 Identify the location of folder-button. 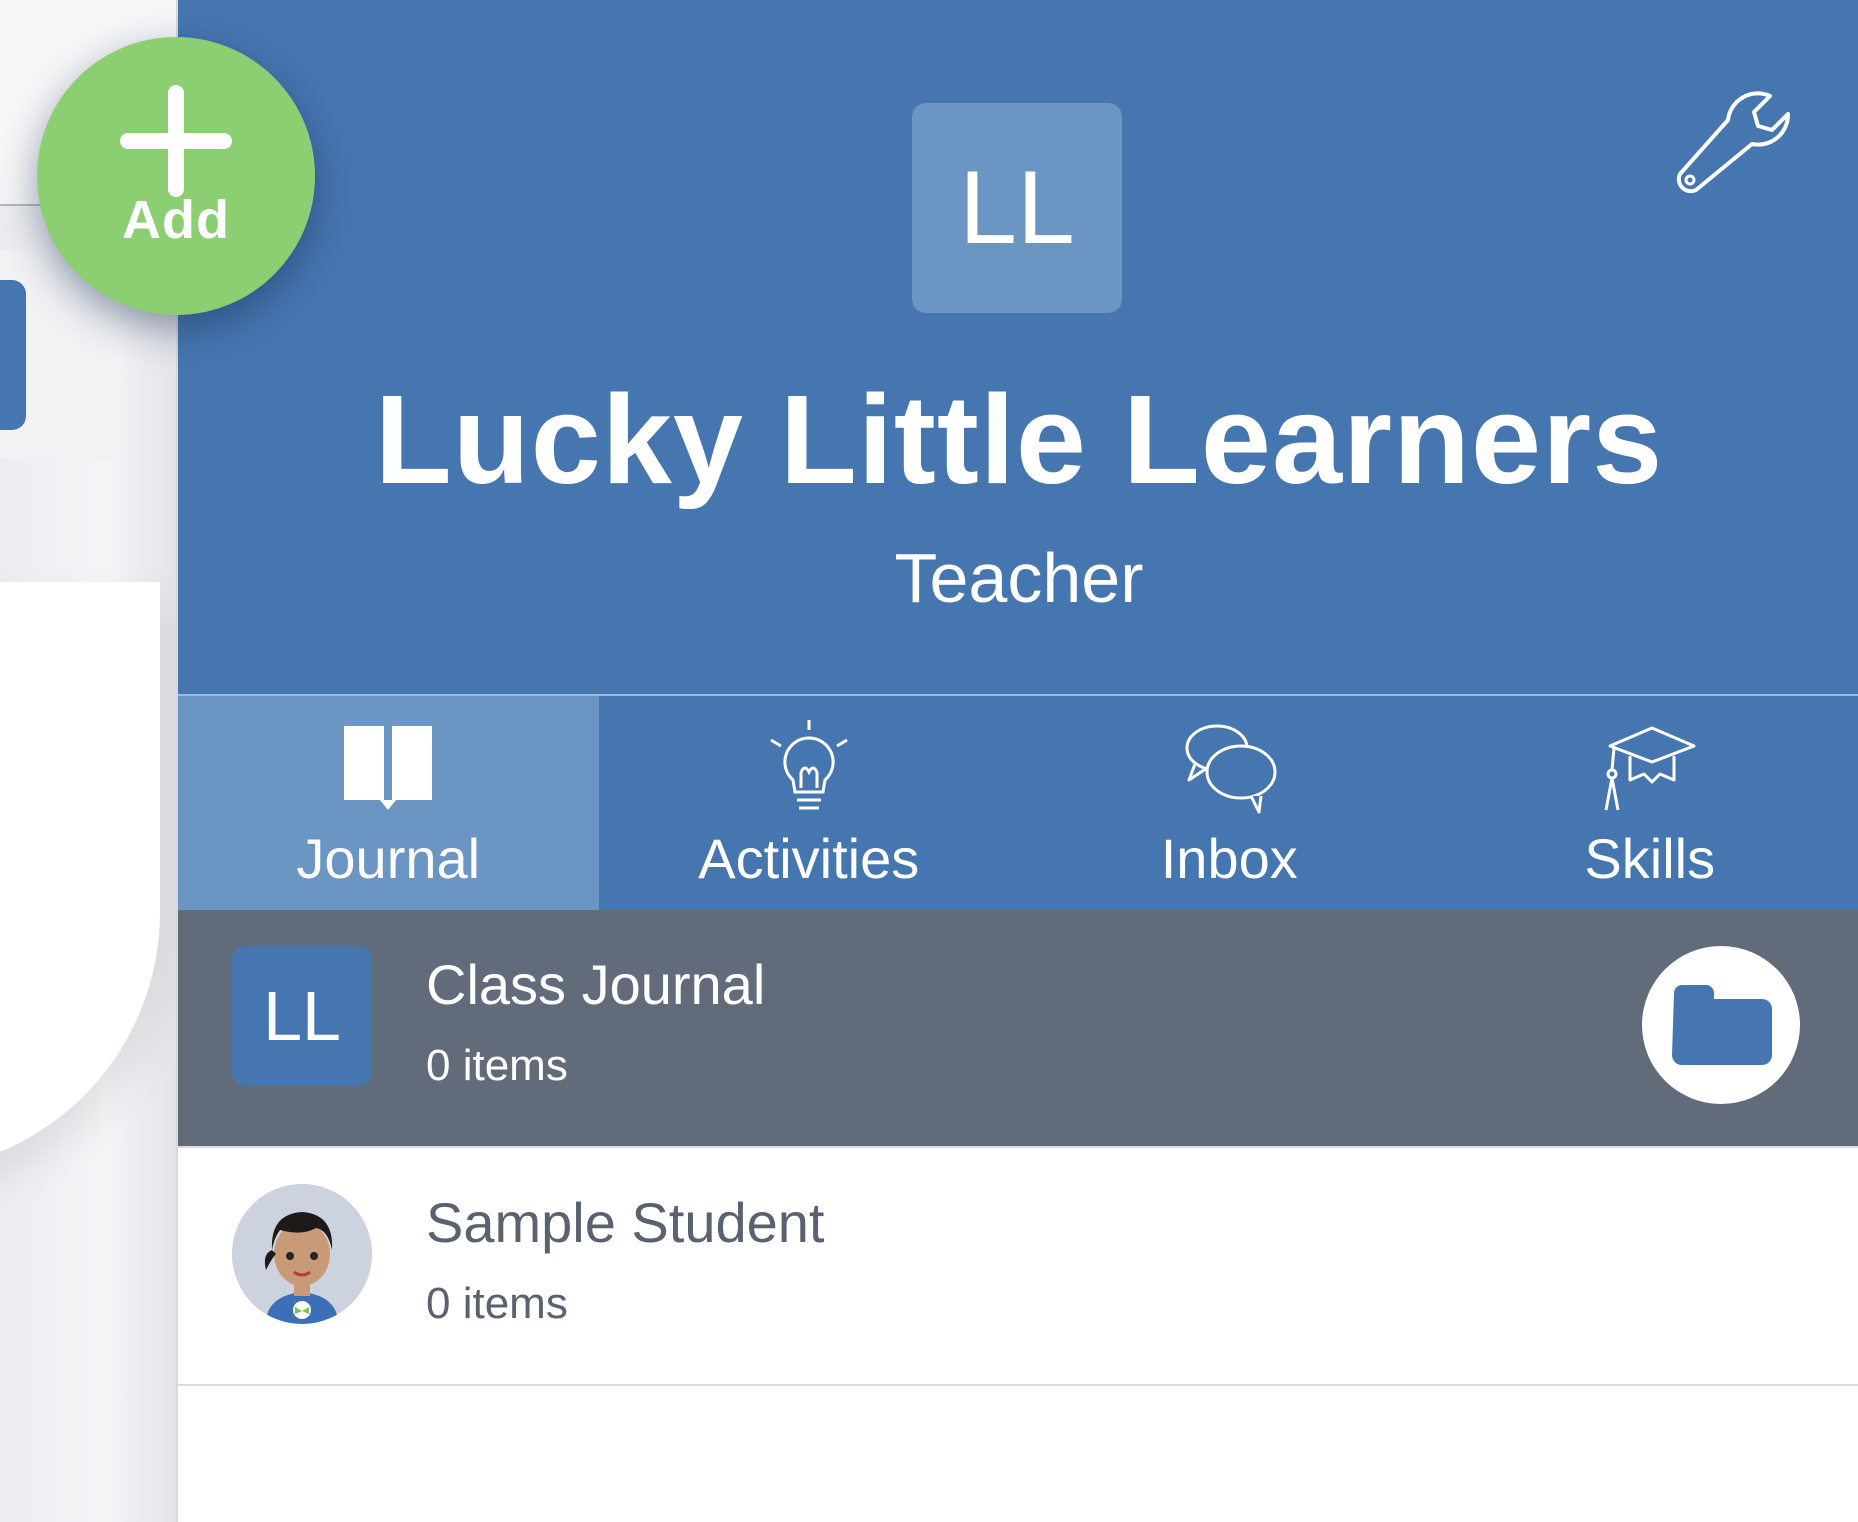
(1721, 1025).